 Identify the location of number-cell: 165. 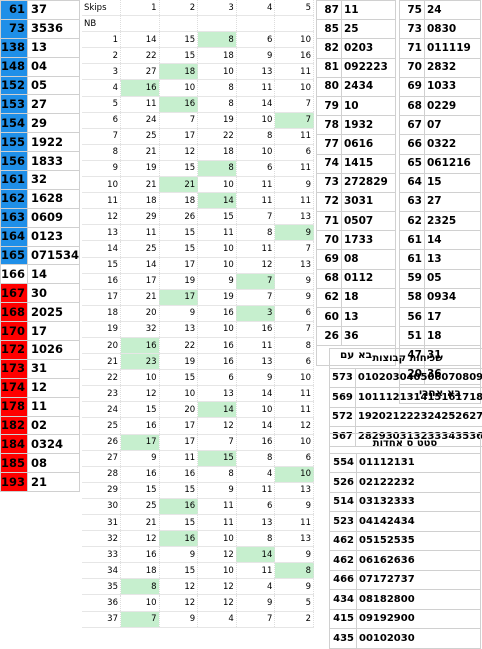
(14, 255).